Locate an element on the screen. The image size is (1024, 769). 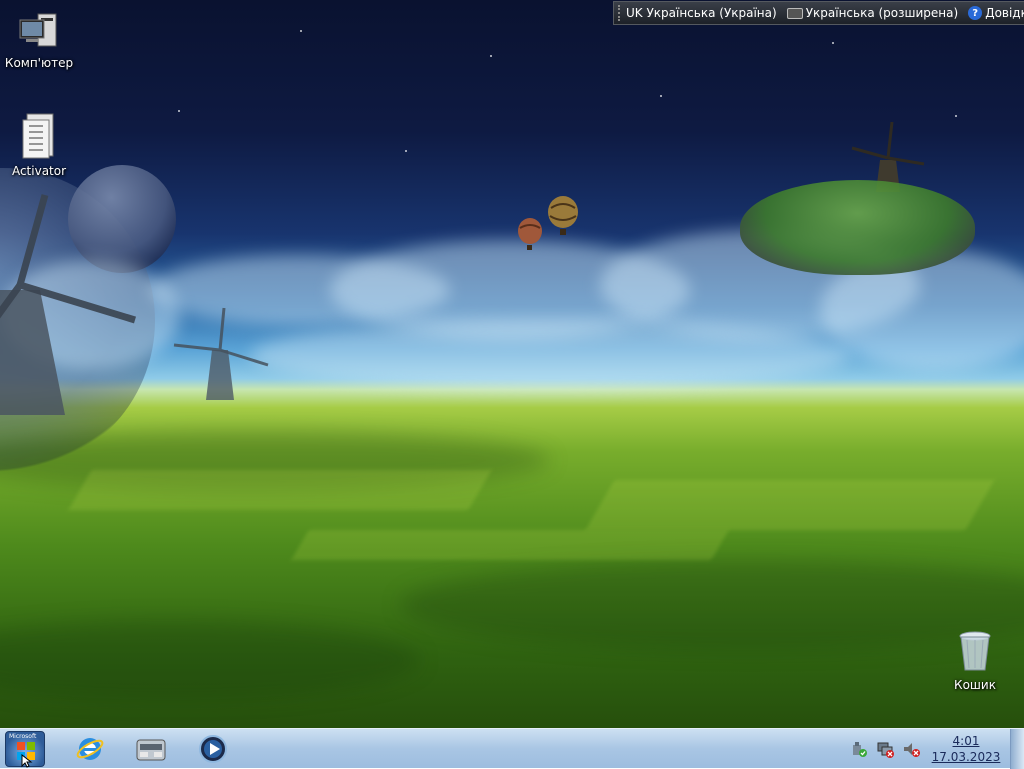
help-label: Довідка is located at coordinates (1004, 13).